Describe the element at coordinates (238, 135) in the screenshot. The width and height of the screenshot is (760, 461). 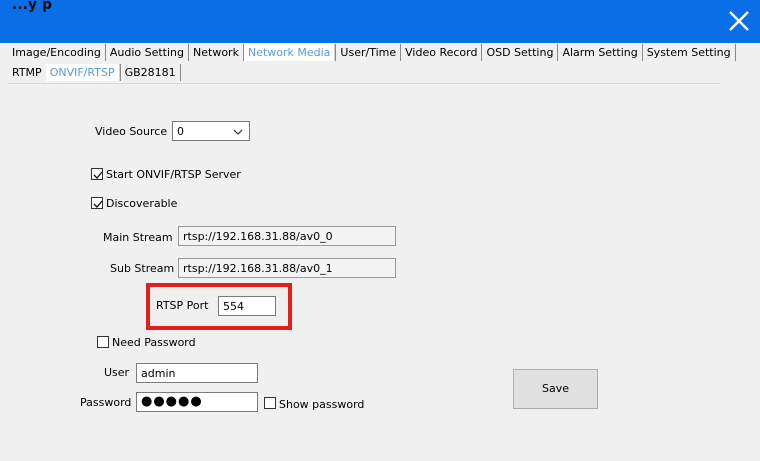
I see `chevron-down-icon` at that location.